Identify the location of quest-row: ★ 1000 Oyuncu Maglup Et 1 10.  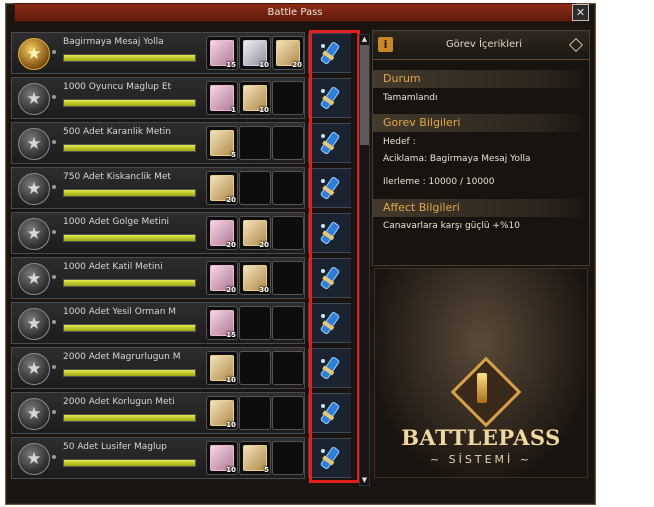
(158, 98).